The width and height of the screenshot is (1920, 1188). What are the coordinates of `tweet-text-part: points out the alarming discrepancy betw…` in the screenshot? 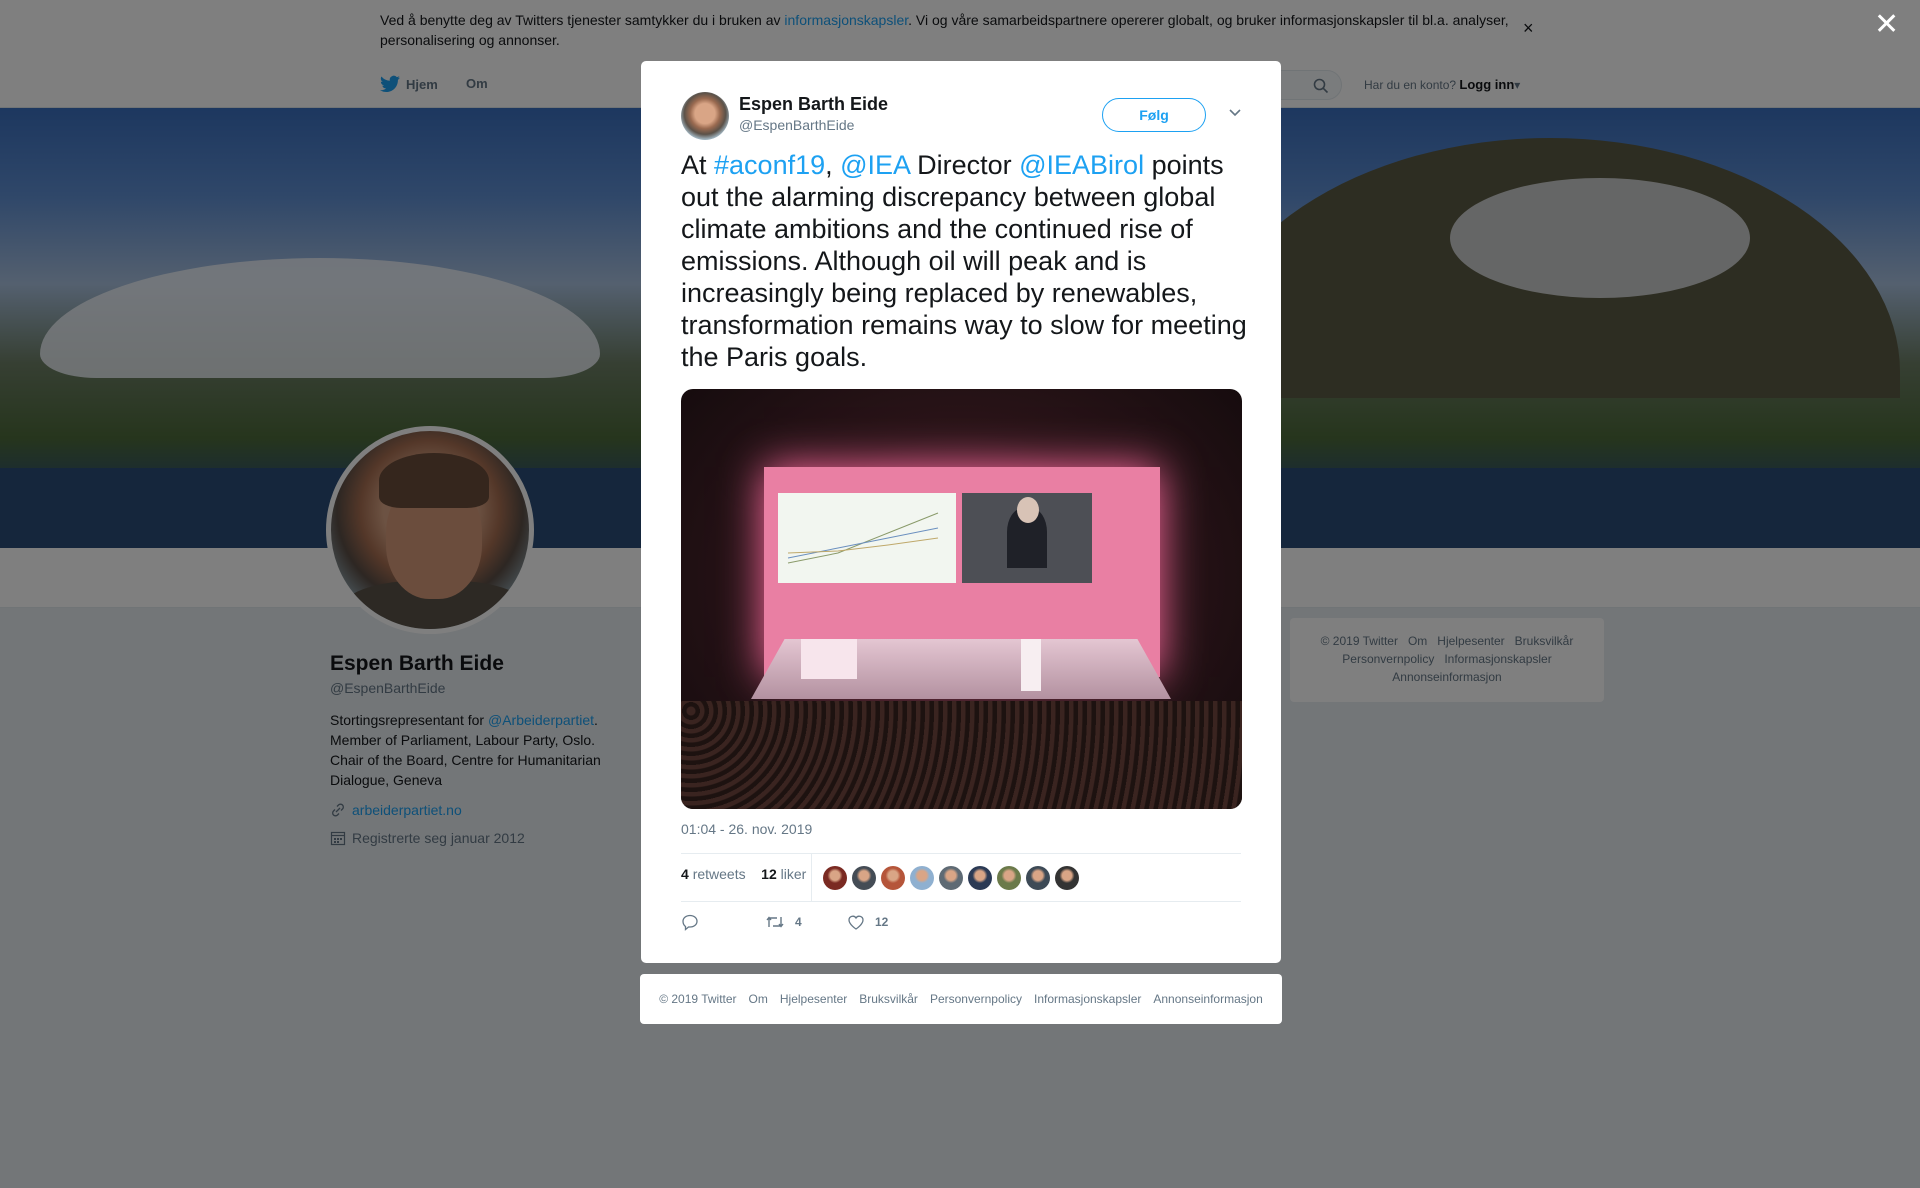 It's located at (964, 261).